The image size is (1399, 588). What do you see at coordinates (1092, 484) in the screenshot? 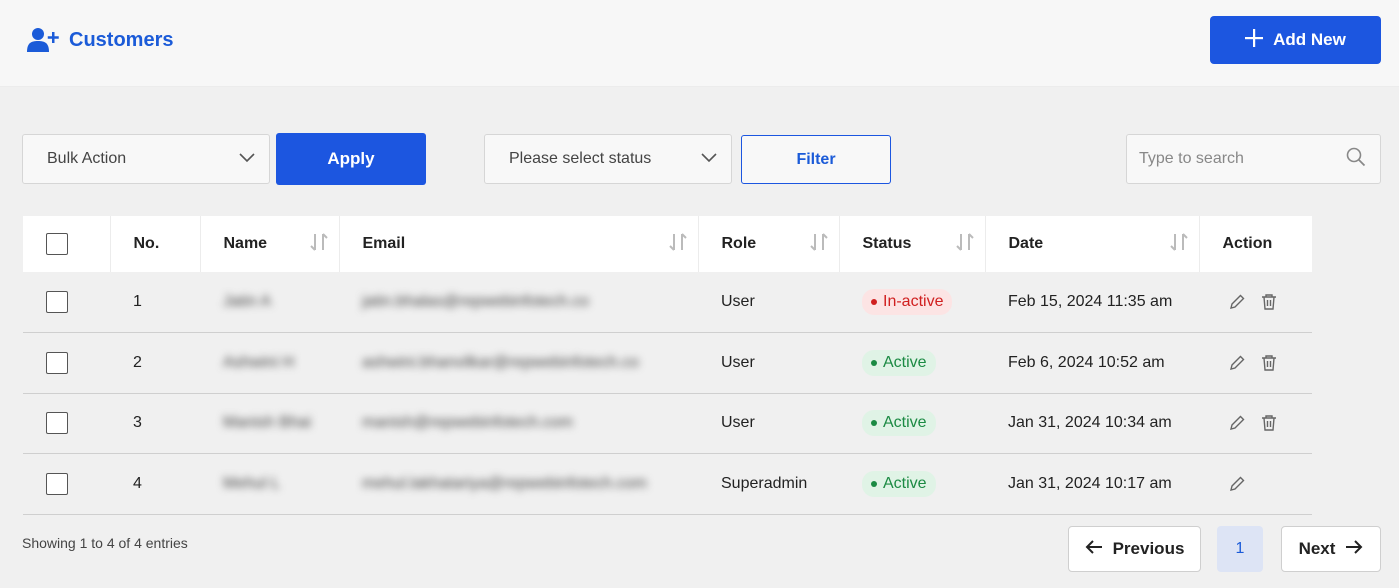
I see `row-date: Jan 31, 2024 10:17 am` at bounding box center [1092, 484].